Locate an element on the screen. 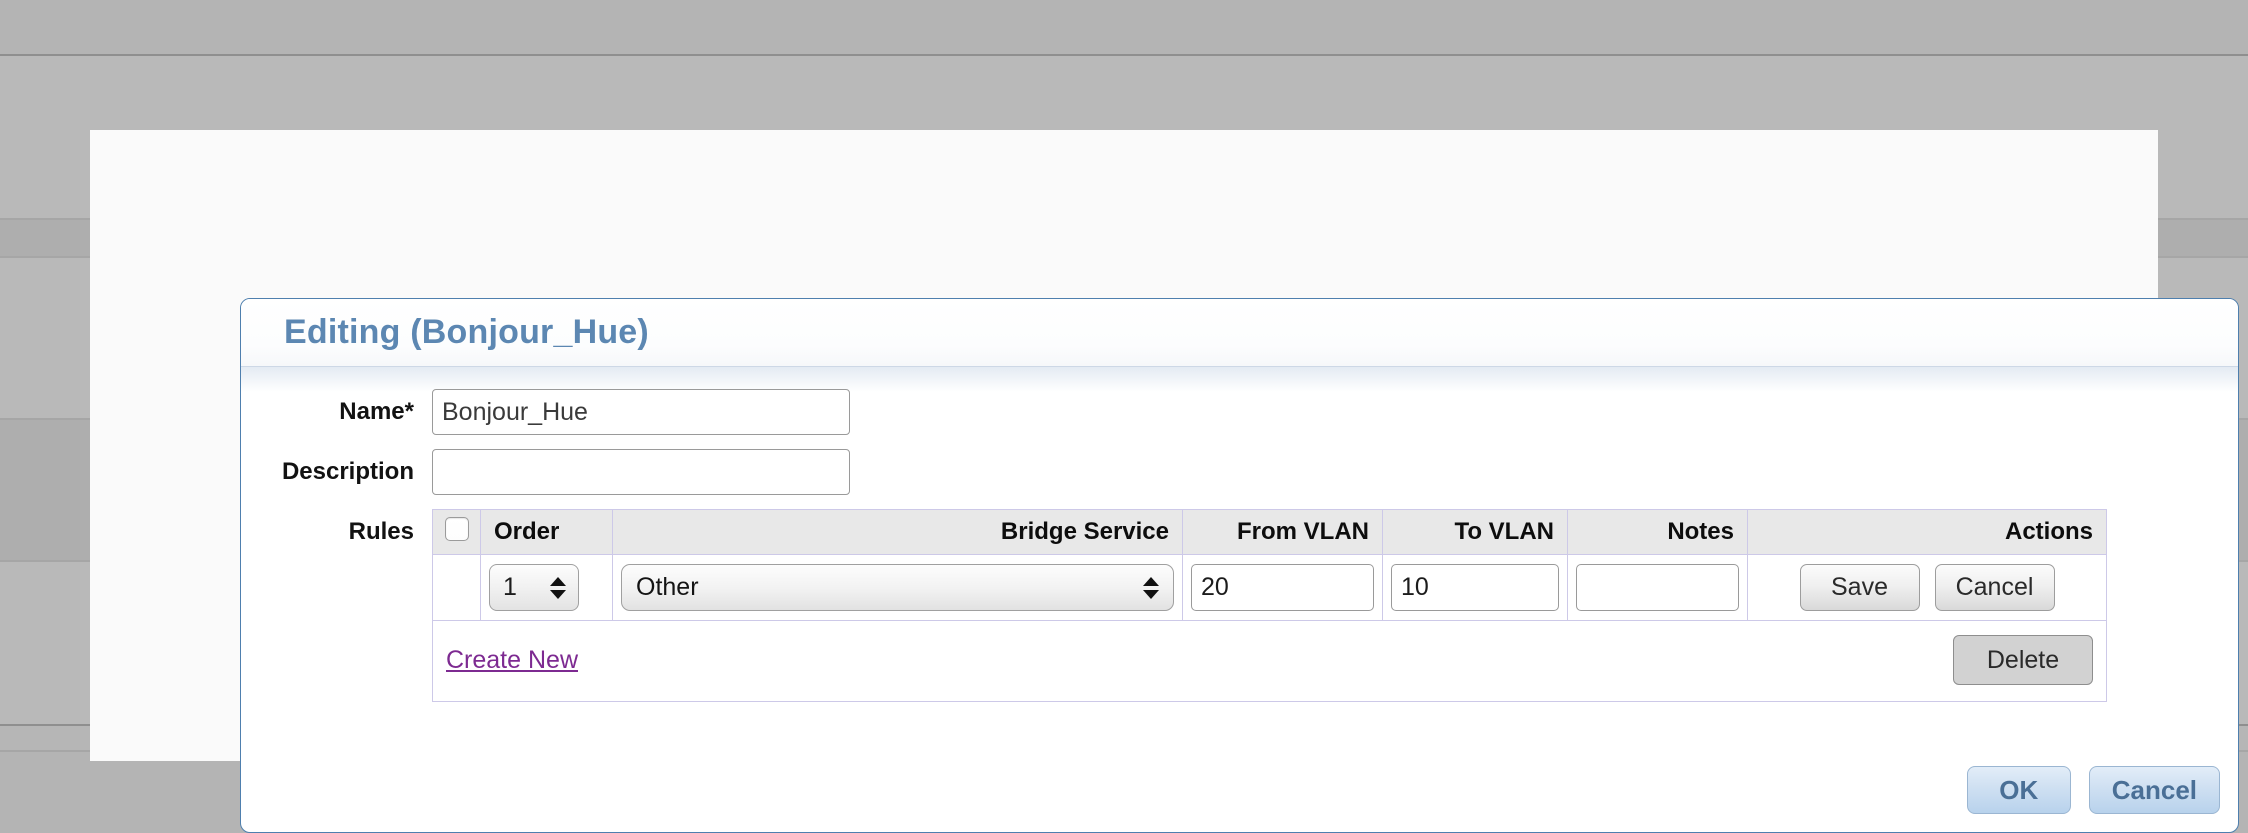 The image size is (2248, 833). to-vlan-input is located at coordinates (1475, 587).